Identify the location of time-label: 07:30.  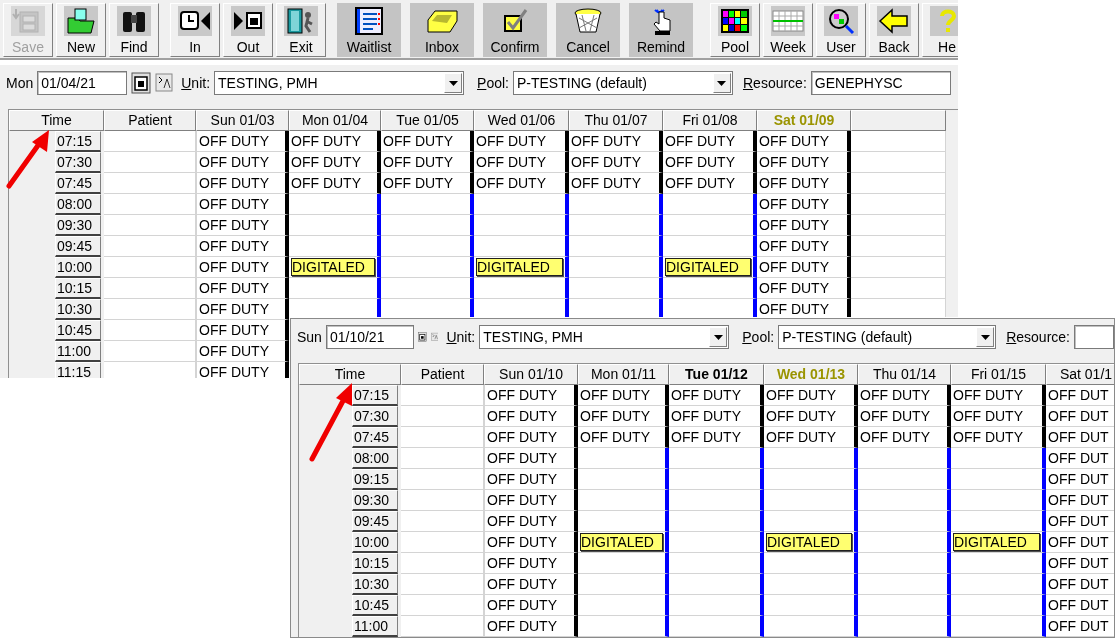
(78, 162).